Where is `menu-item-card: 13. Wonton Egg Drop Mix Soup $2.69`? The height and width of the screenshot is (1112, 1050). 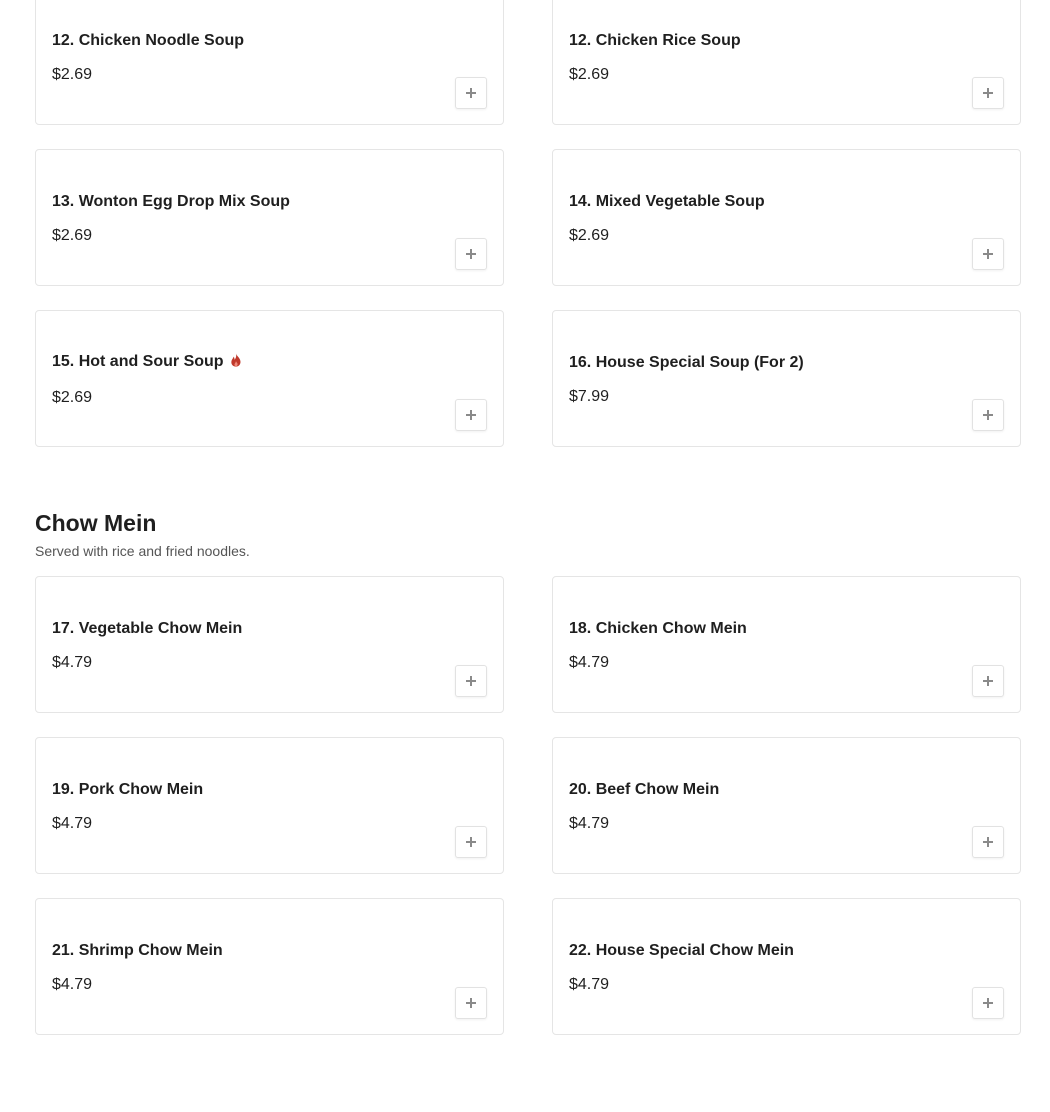
menu-item-card: 13. Wonton Egg Drop Mix Soup $2.69 is located at coordinates (269, 217).